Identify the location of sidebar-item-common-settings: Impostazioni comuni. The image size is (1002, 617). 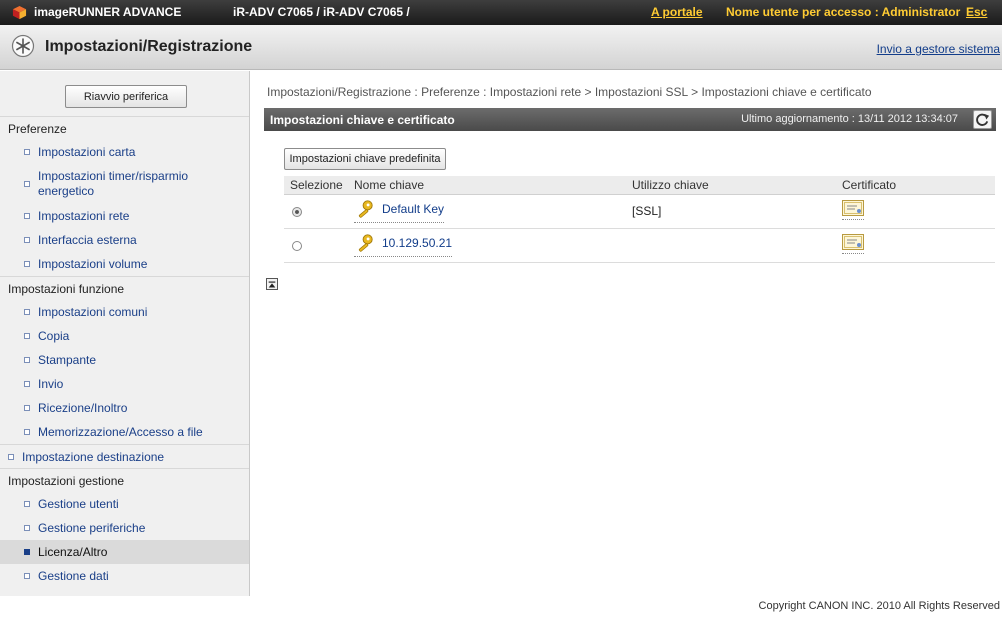
(124, 312).